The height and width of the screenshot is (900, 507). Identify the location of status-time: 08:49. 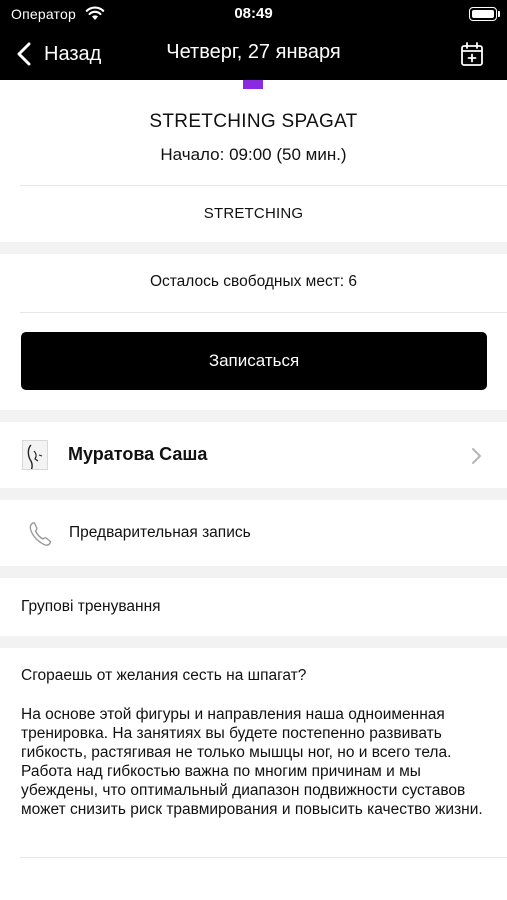
(253, 13).